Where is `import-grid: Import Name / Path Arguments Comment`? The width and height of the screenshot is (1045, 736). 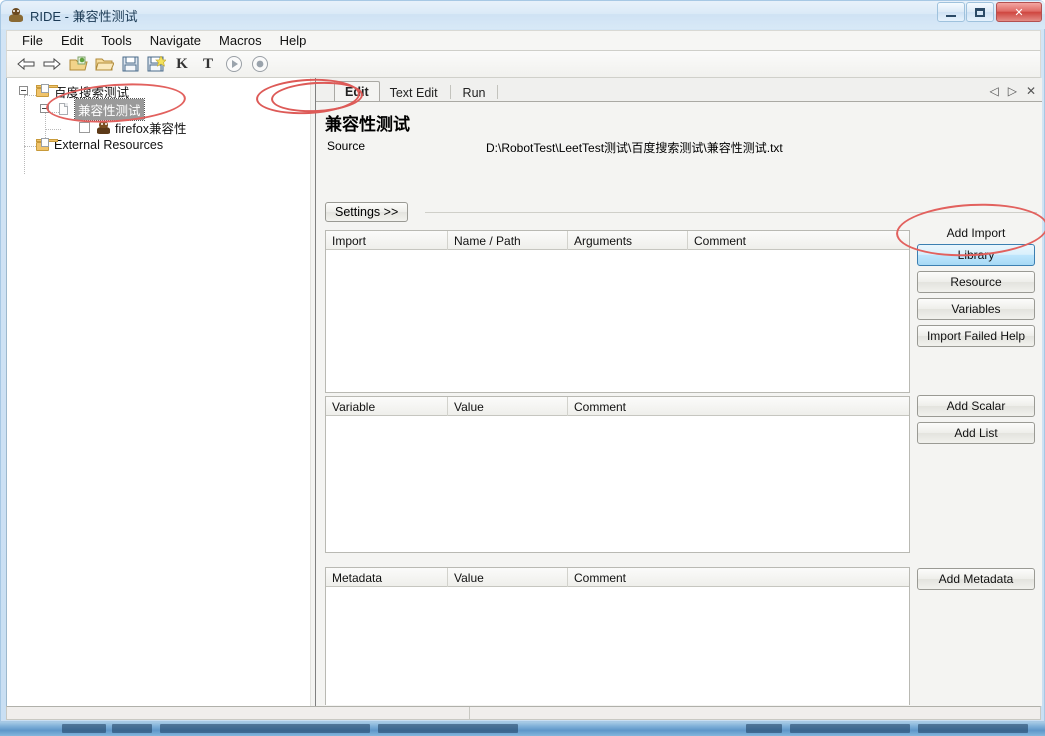 import-grid: Import Name / Path Arguments Comment is located at coordinates (617, 311).